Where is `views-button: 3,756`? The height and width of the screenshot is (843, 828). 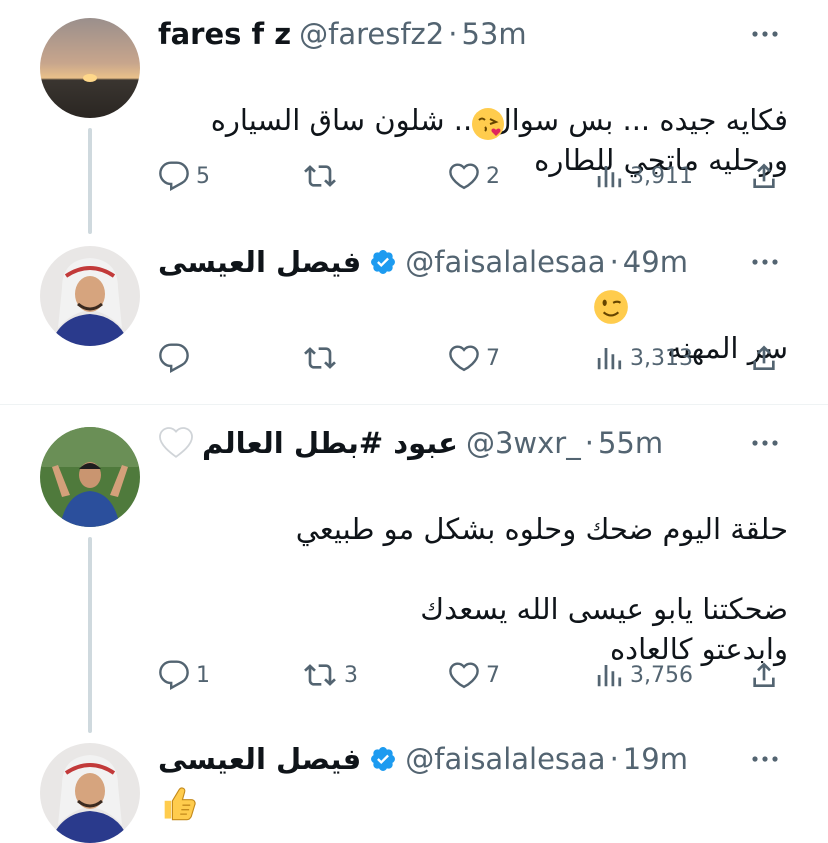
views-button: 3,756 is located at coordinates (643, 675).